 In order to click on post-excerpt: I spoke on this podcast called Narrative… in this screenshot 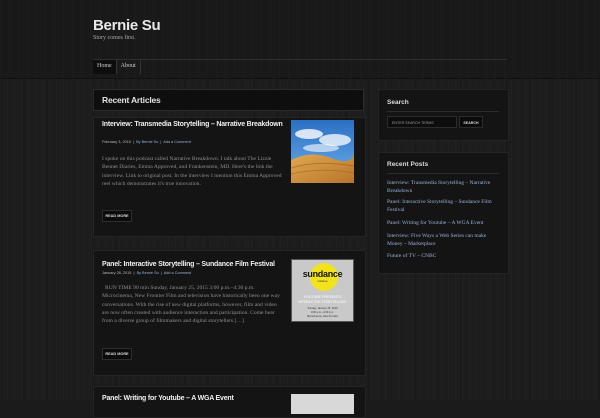, I will do `click(192, 171)`.